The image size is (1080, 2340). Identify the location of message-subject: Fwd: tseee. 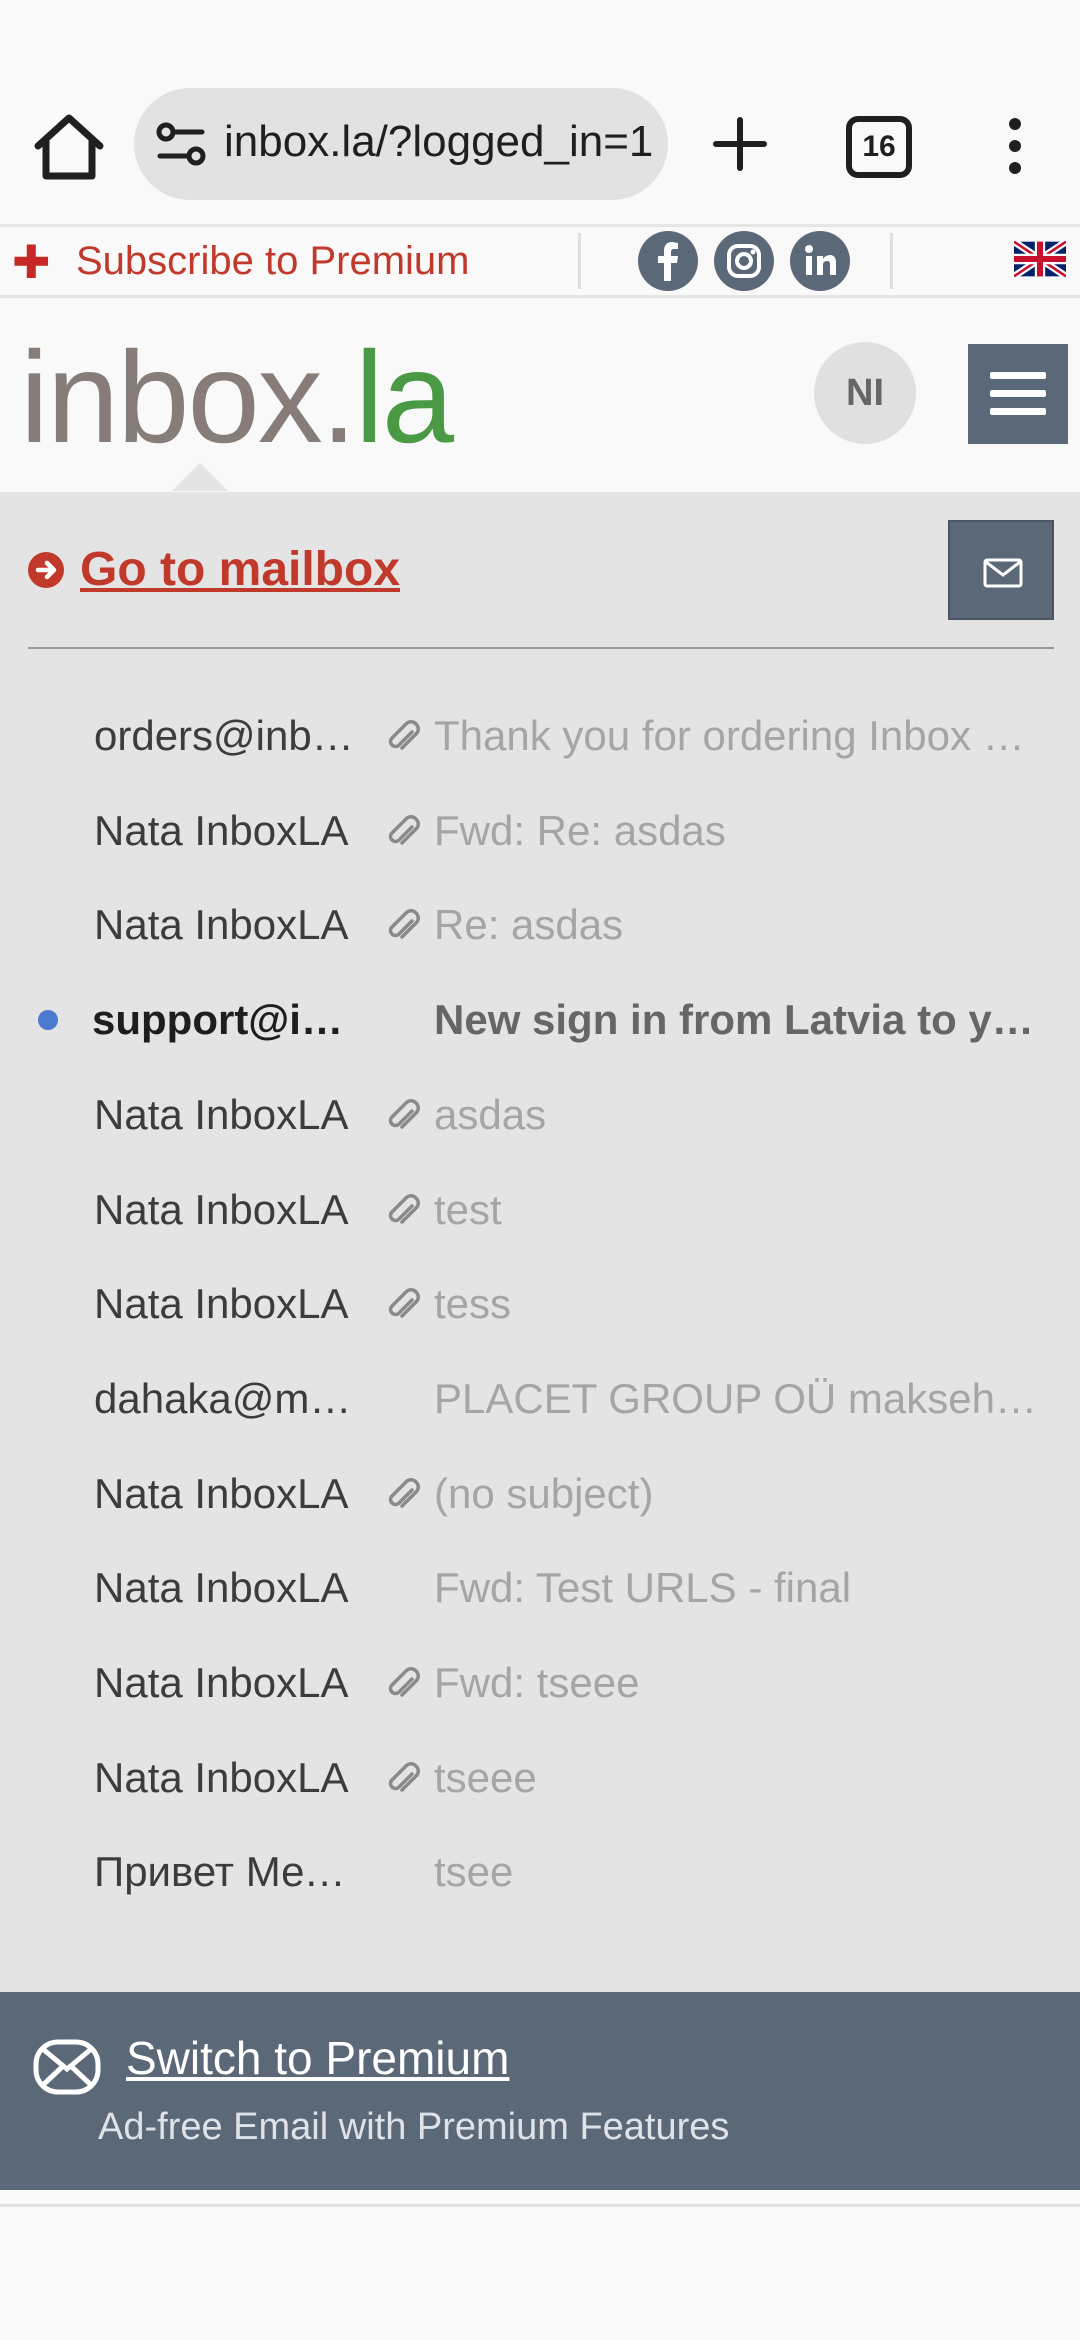
(537, 1682).